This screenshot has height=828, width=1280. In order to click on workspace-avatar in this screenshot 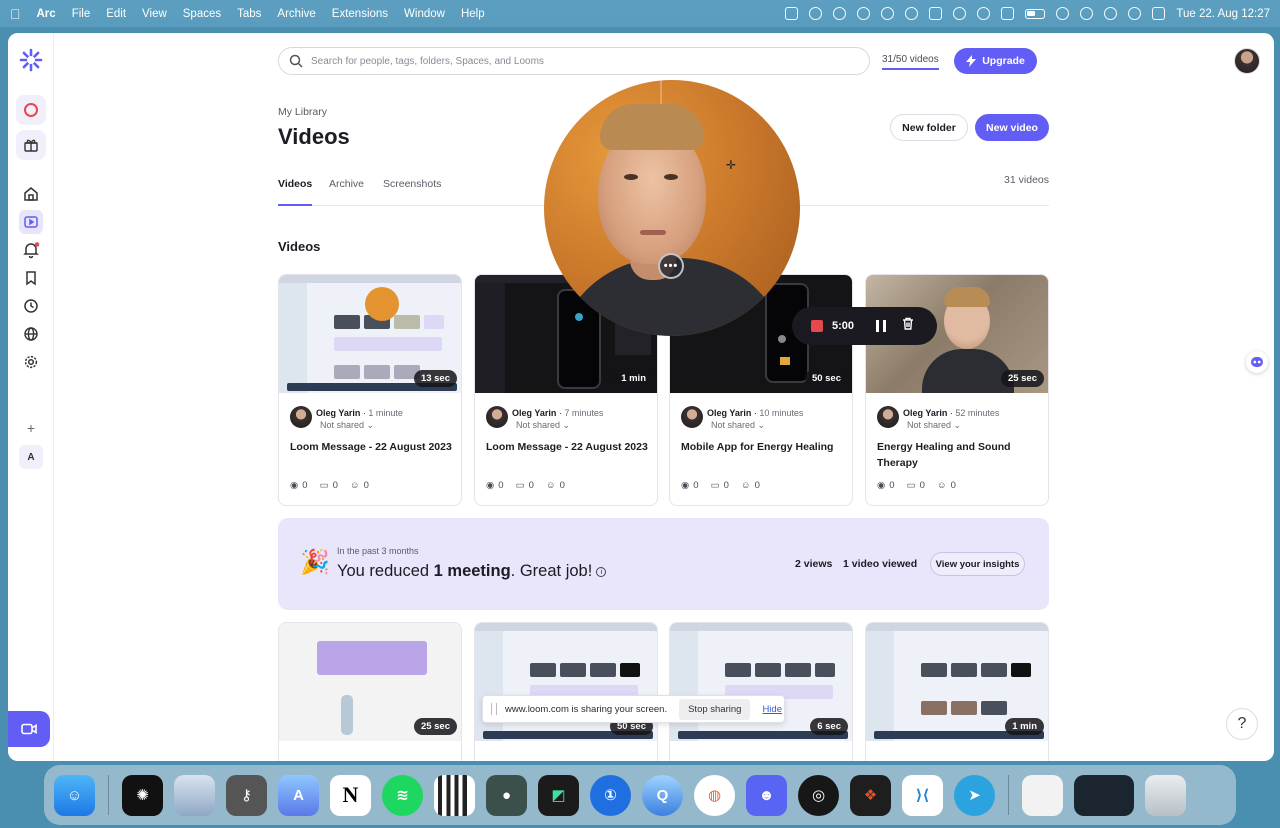, I will do `click(31, 110)`.